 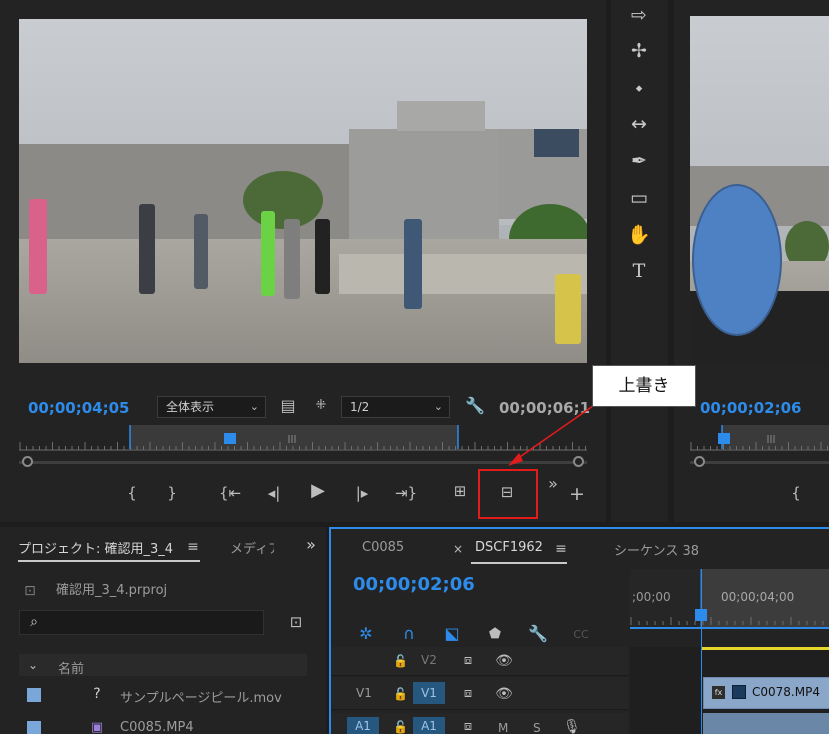 What do you see at coordinates (414, 584) in the screenshot?
I see `timeline-timecode: 00;00;02;06` at bounding box center [414, 584].